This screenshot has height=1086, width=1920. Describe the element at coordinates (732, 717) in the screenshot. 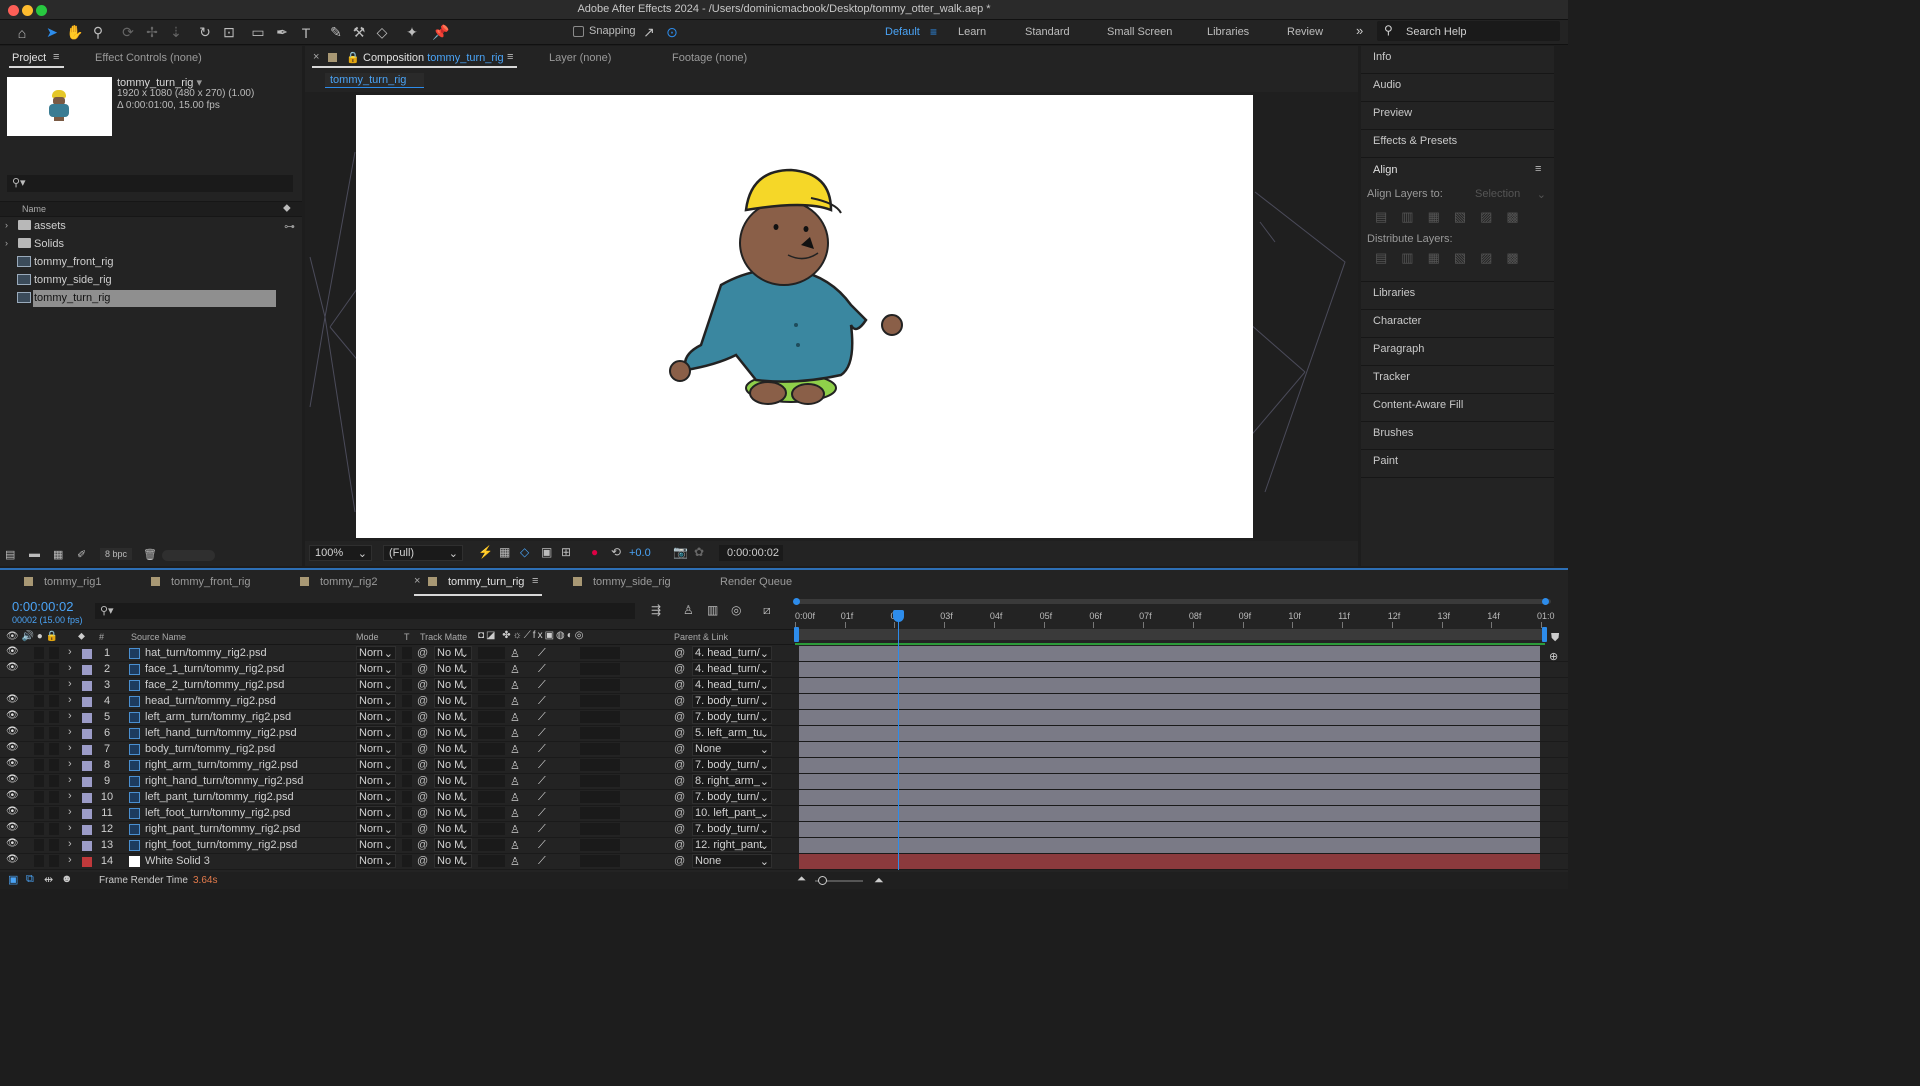

I see `parent-select: 7. body_turn/⌄` at that location.